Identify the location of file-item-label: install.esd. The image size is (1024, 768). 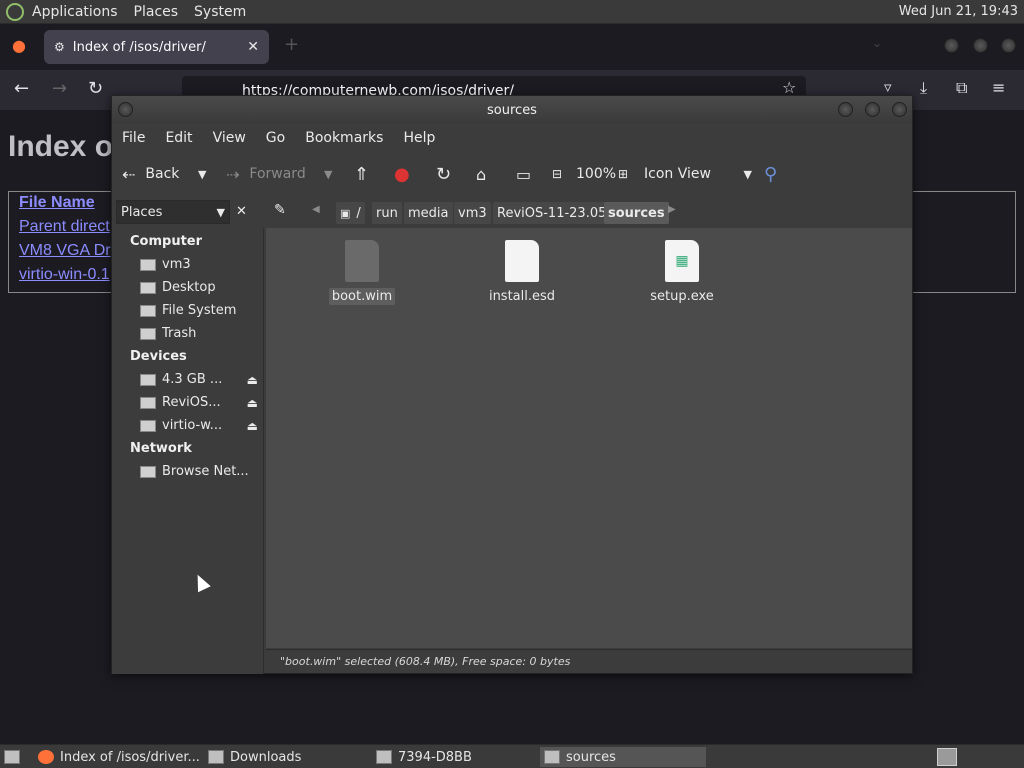
(522, 296).